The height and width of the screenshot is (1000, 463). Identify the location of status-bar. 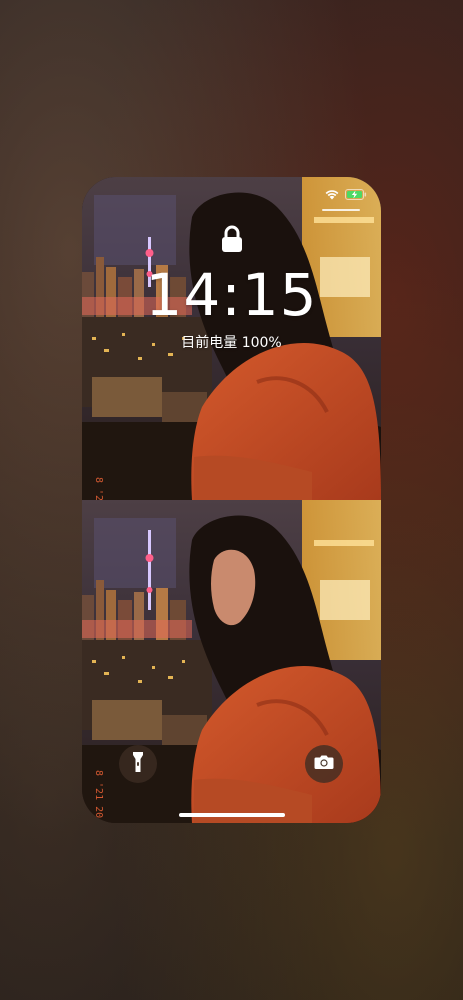
(346, 194).